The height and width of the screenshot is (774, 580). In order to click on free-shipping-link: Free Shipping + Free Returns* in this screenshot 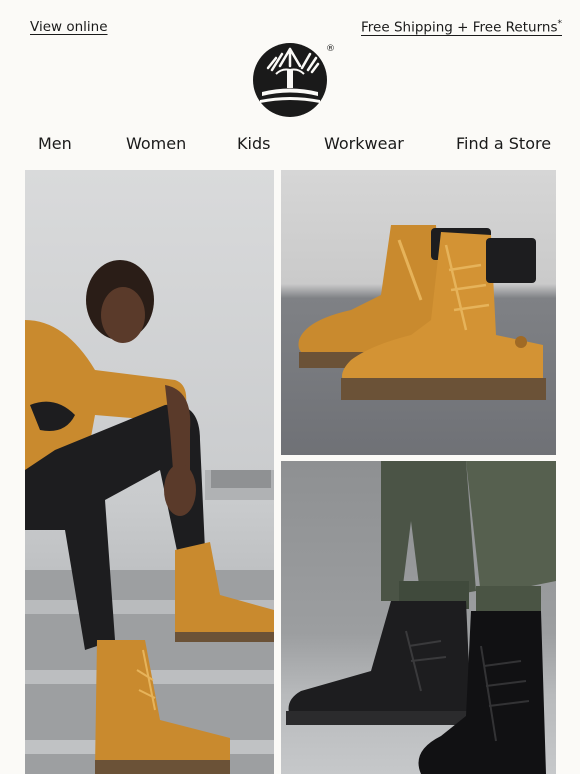, I will do `click(461, 27)`.